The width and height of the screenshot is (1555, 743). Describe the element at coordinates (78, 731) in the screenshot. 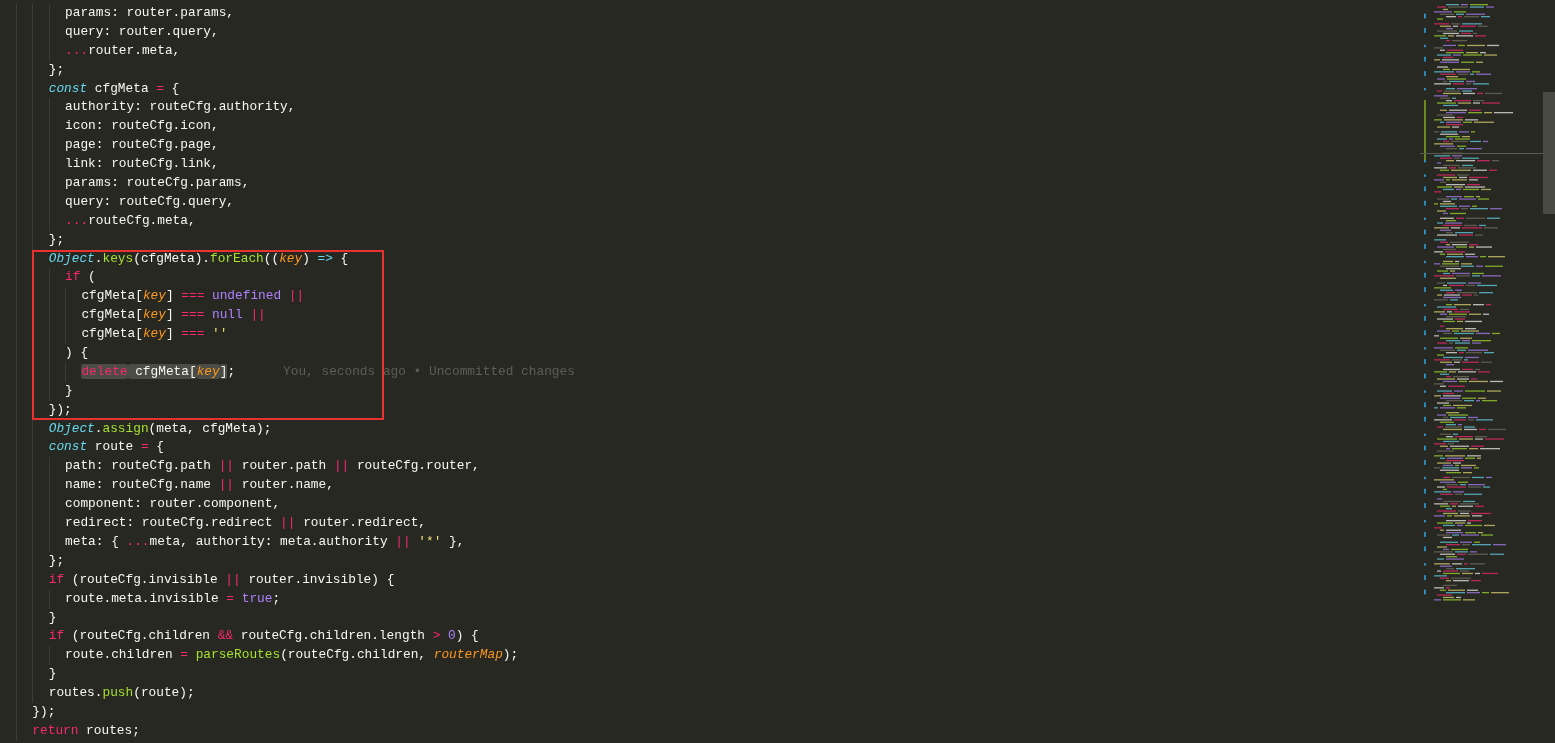

I see `code-line: return routes;` at that location.